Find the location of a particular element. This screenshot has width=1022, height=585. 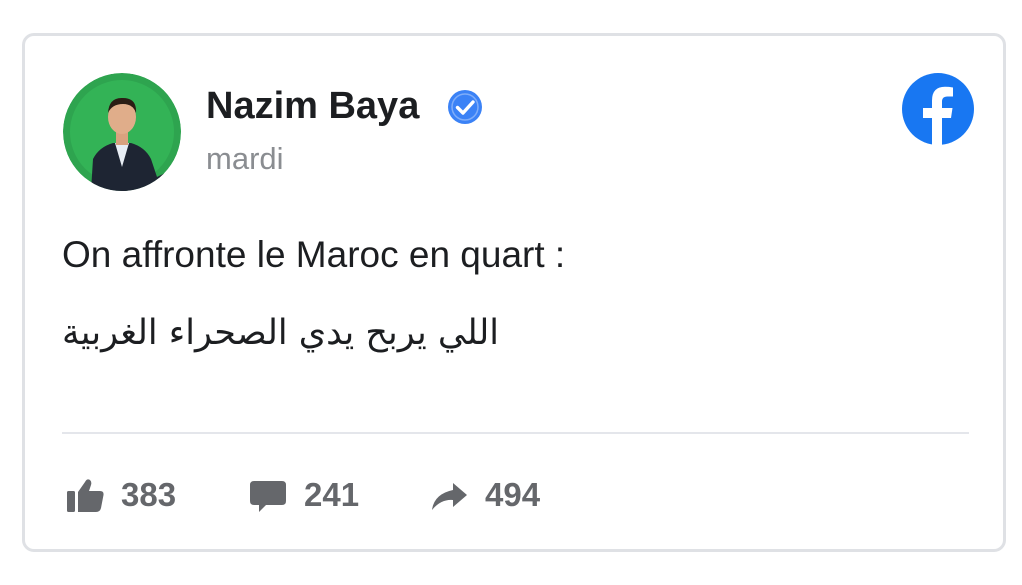

avatar-photo is located at coordinates (122, 132).